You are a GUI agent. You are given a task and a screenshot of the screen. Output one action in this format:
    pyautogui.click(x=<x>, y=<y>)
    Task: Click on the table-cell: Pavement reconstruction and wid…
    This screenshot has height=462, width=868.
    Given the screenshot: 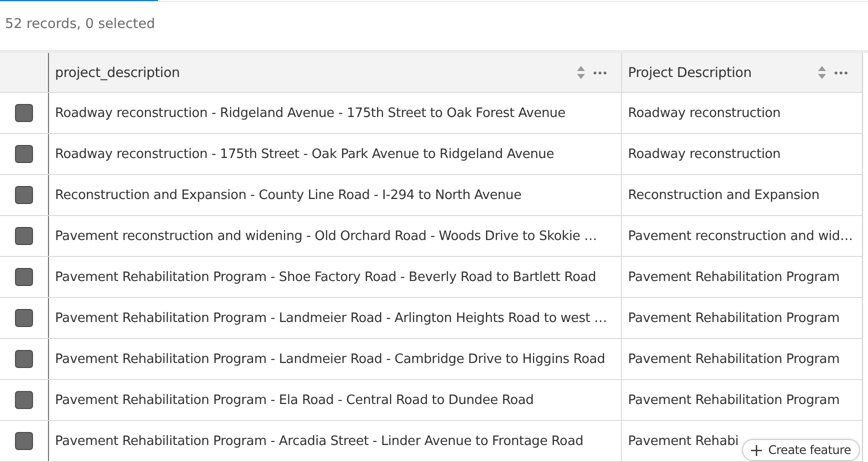 What is the action you would take?
    pyautogui.click(x=740, y=236)
    